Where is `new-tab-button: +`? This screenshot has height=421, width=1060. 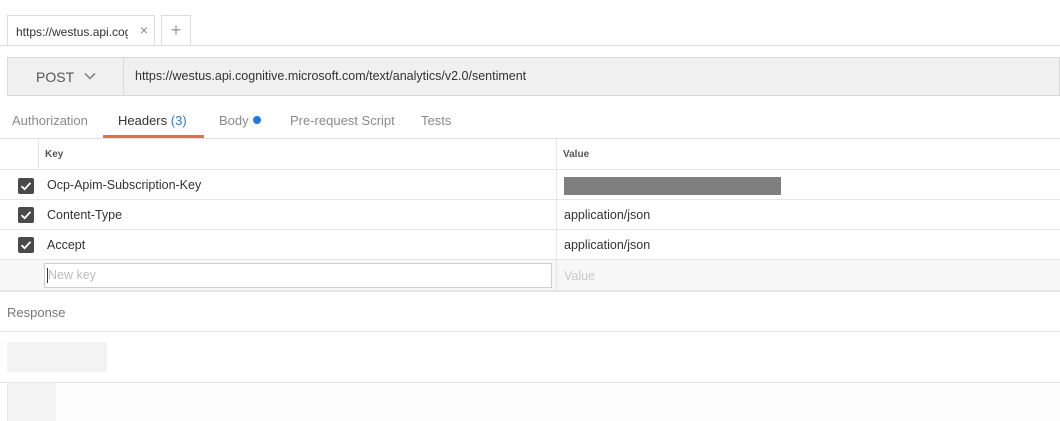
new-tab-button: + is located at coordinates (176, 30).